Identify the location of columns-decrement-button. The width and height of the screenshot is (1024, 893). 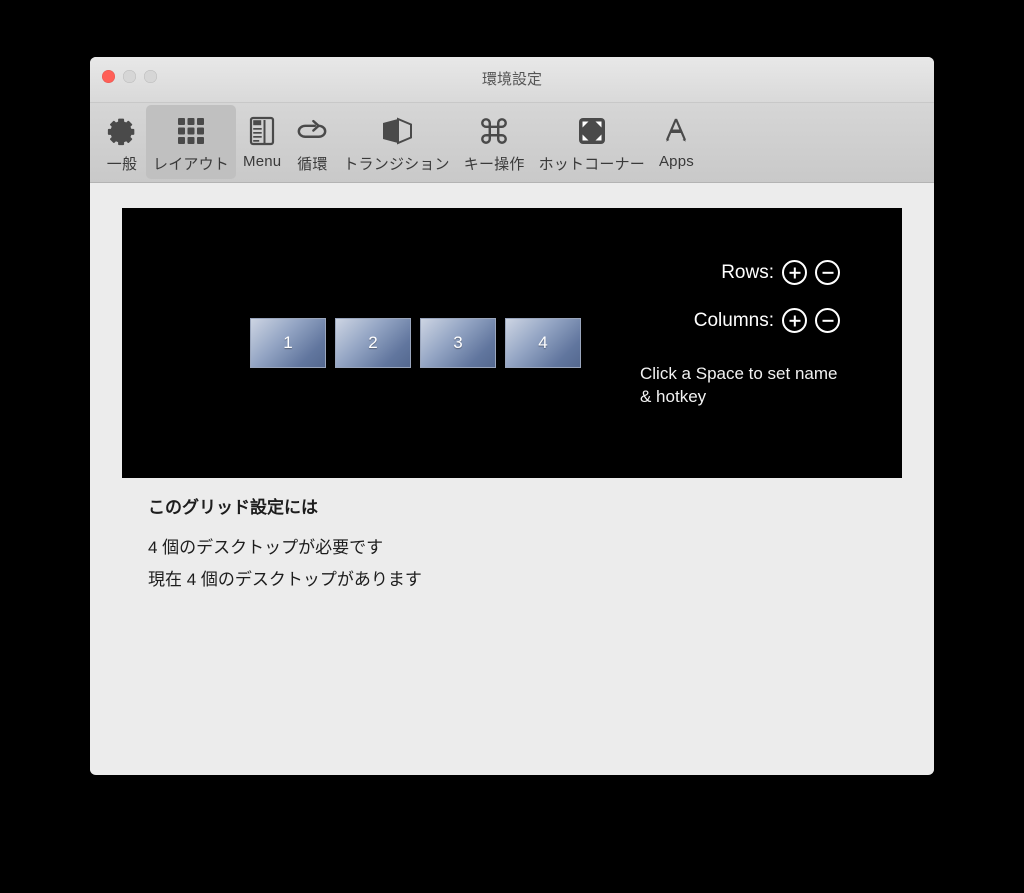
(827, 320).